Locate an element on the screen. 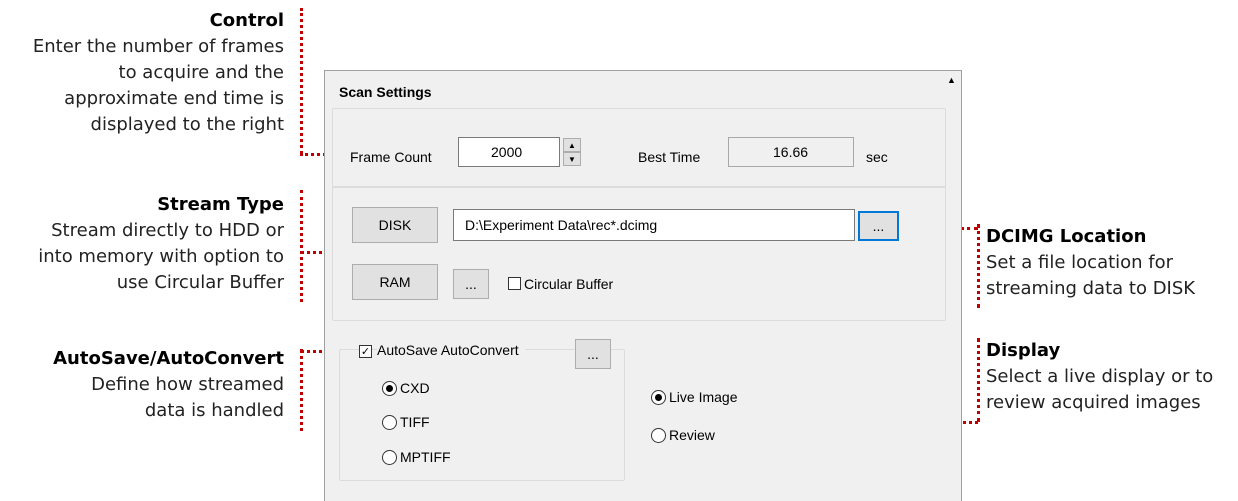 This screenshot has height=501, width=1238. frame-count-down-button: ▼ is located at coordinates (572, 159).